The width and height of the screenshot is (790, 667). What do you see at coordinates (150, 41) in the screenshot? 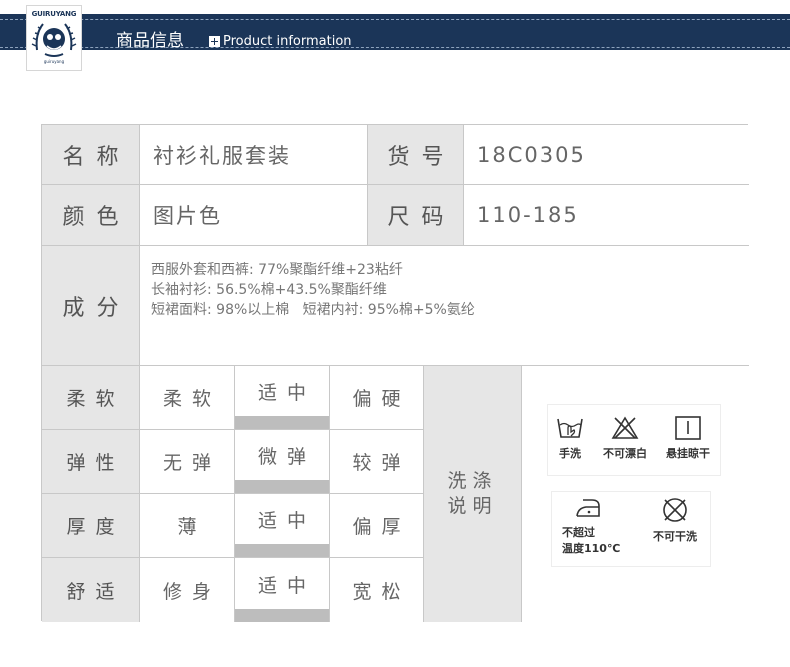
I see `header-title: 商品信息` at bounding box center [150, 41].